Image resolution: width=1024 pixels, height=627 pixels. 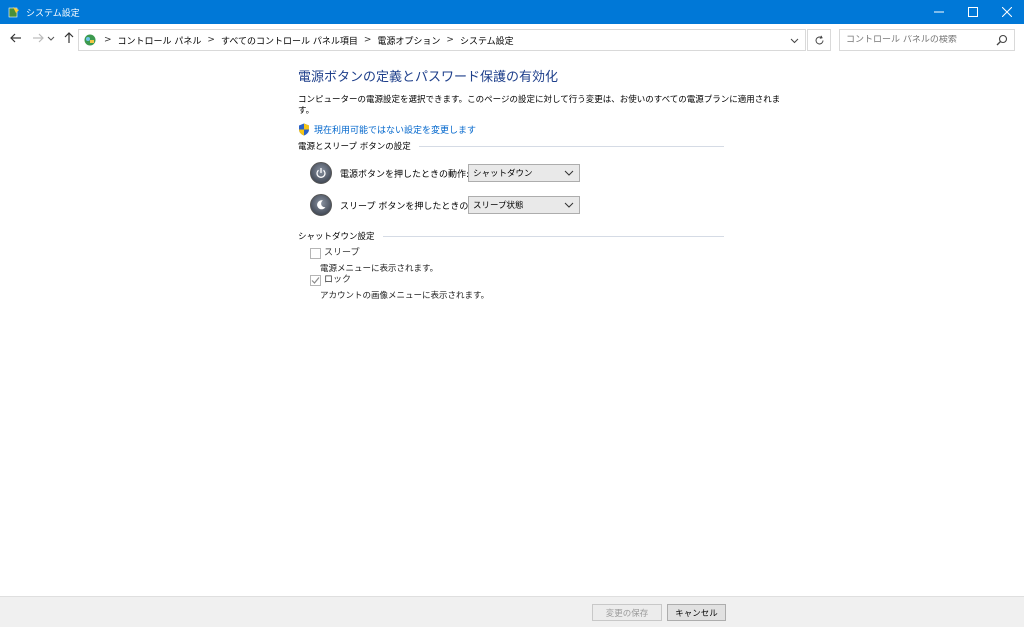 I want to click on refresh-button, so click(x=819, y=40).